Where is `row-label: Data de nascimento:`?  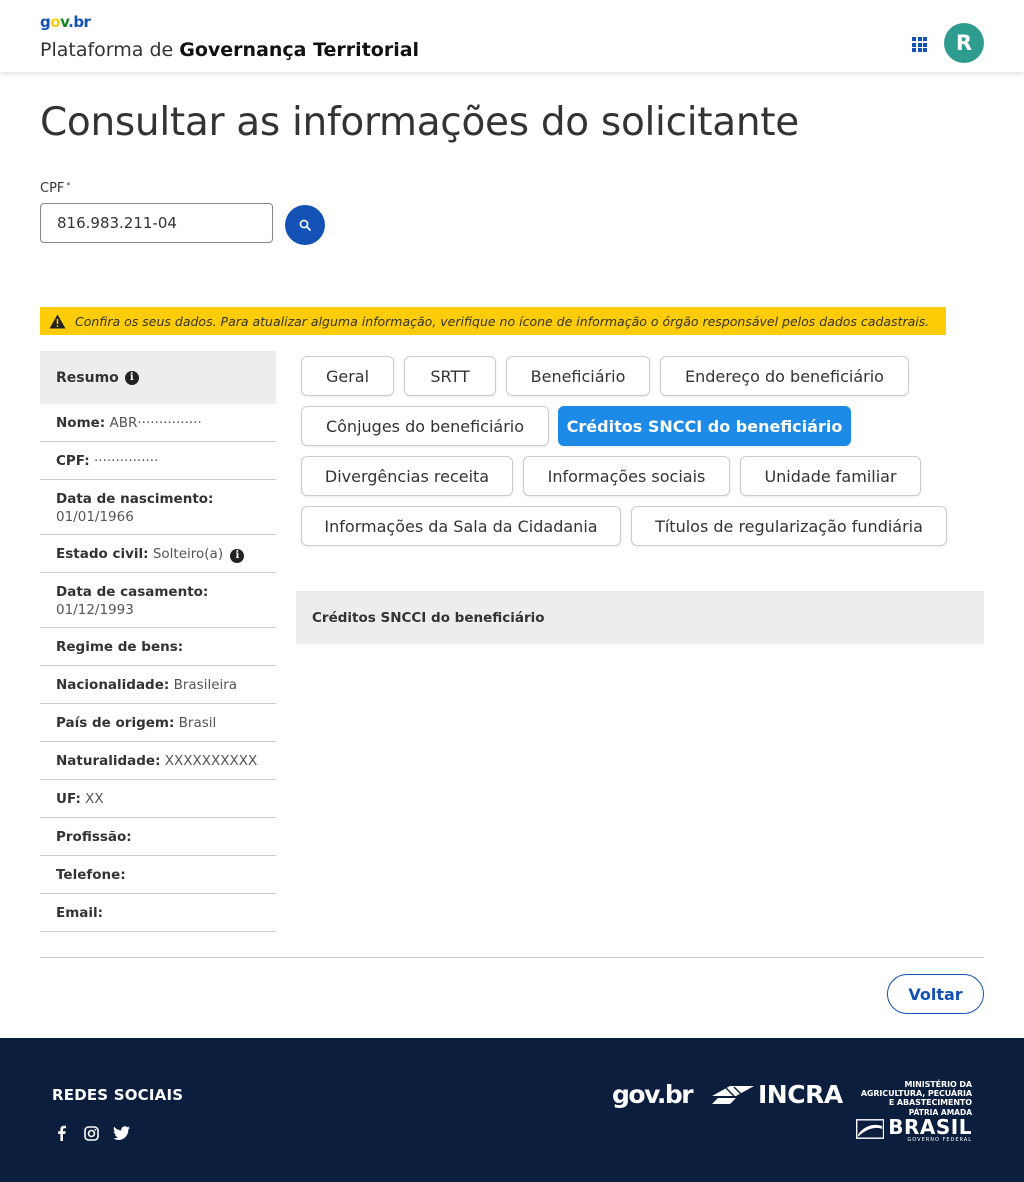
row-label: Data de nascimento: is located at coordinates (135, 499).